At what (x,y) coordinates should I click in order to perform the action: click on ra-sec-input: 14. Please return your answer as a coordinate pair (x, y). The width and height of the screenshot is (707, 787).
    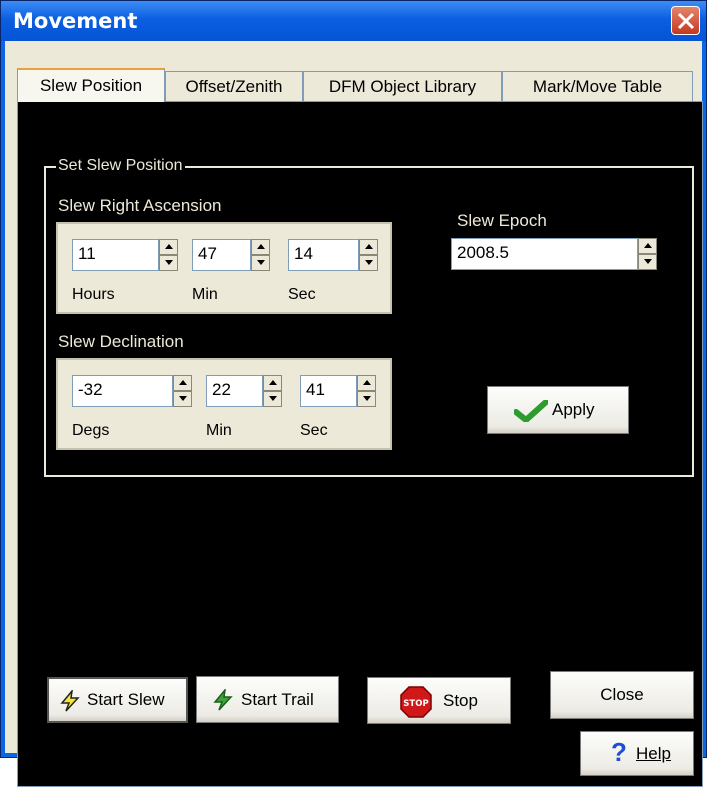
    Looking at the image, I should click on (323, 255).